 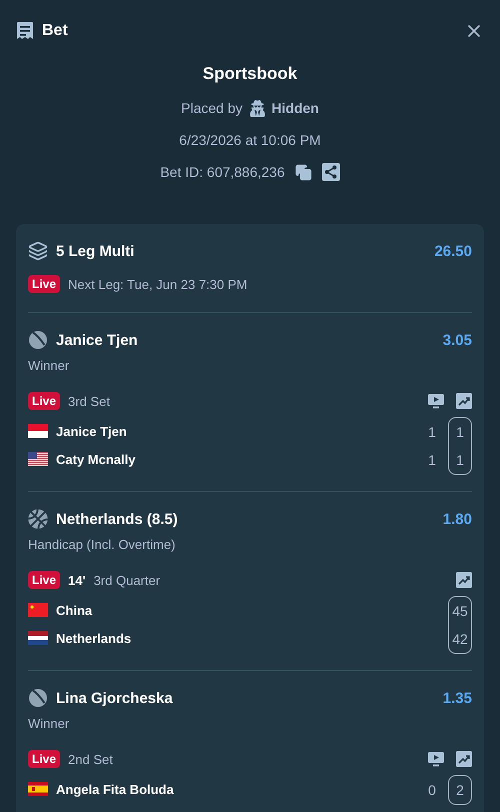 What do you see at coordinates (257, 108) in the screenshot?
I see `incognito-icon` at bounding box center [257, 108].